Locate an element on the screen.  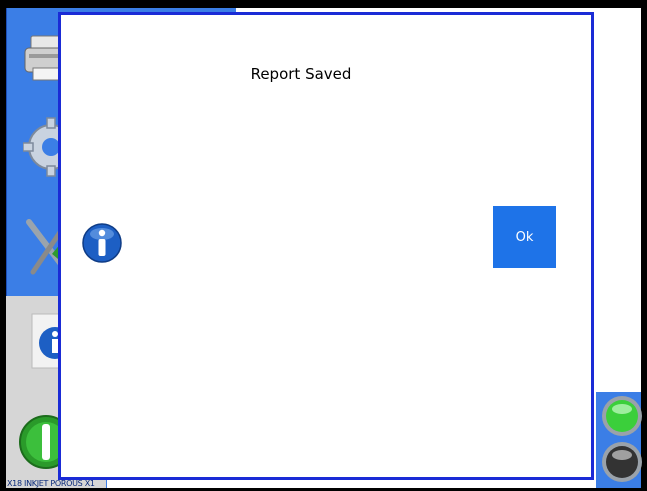
status-bar-text: X18 INKJET POROUS X1 is located at coordinates (51, 483).